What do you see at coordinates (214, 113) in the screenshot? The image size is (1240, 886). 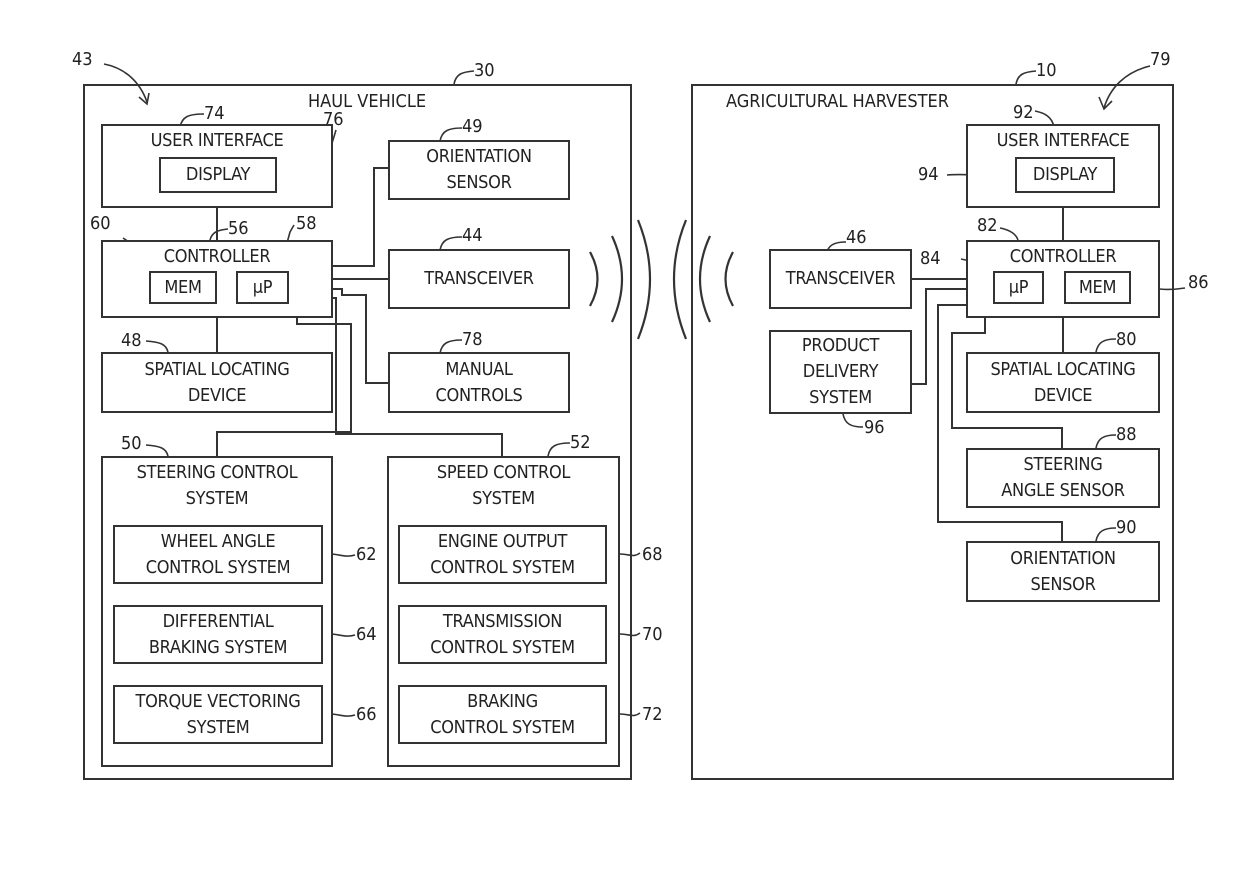 I see `ref-74: 74` at bounding box center [214, 113].